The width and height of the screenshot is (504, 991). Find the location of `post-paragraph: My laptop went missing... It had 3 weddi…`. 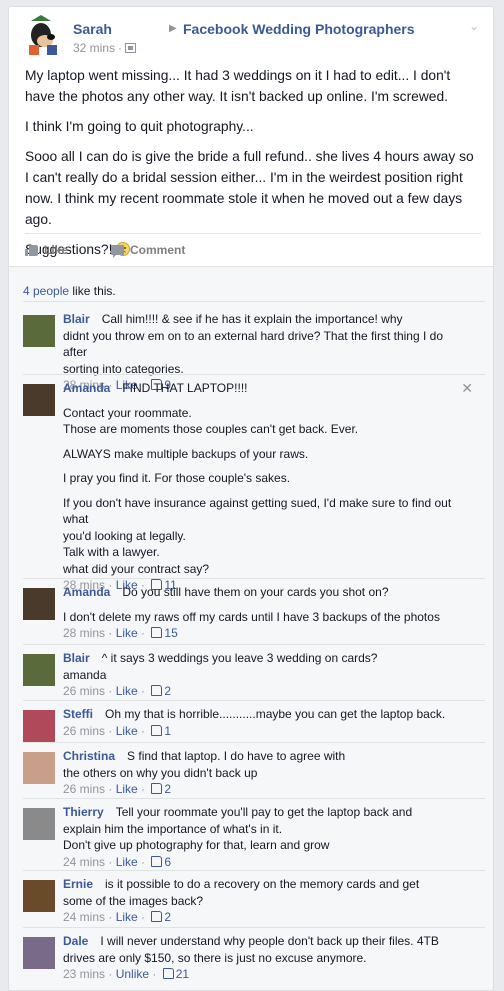

post-paragraph: My laptop went missing... It had 3 weddi… is located at coordinates (238, 86).